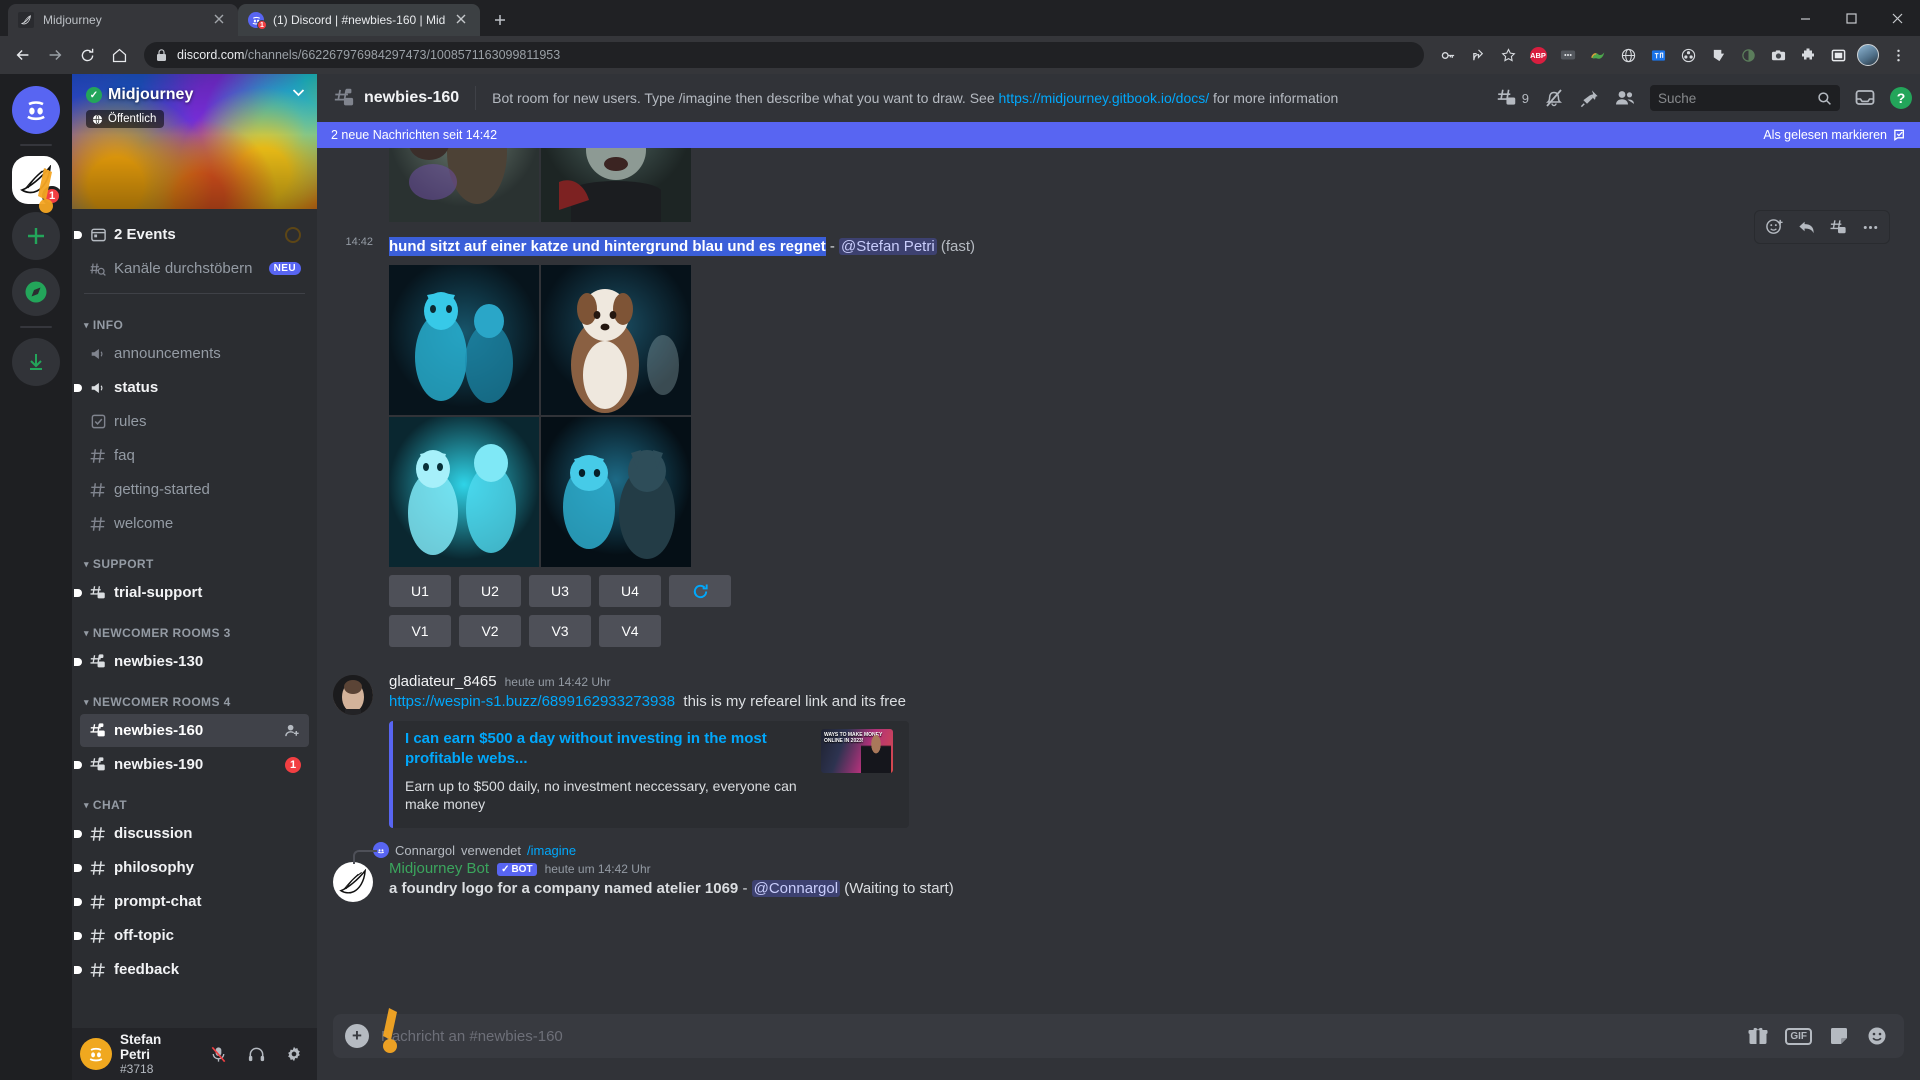  I want to click on sidebar-item-philosophy: philosophy, so click(191, 867).